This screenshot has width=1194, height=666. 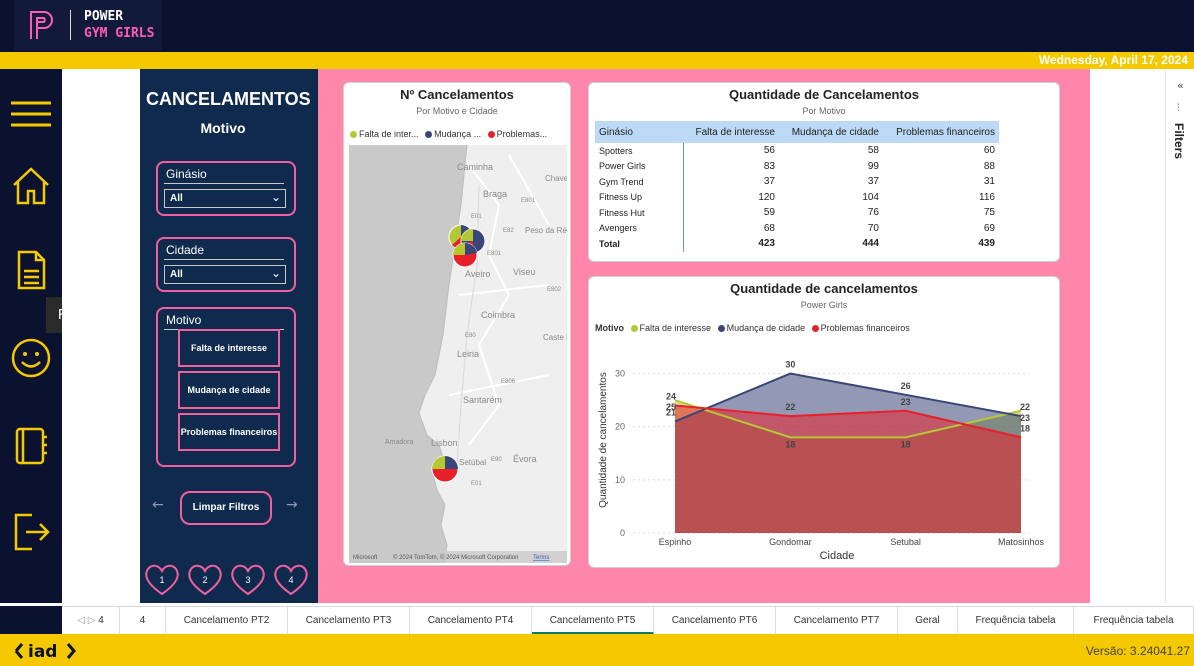 What do you see at coordinates (554, 290) in the screenshot?
I see `map-road: E802` at bounding box center [554, 290].